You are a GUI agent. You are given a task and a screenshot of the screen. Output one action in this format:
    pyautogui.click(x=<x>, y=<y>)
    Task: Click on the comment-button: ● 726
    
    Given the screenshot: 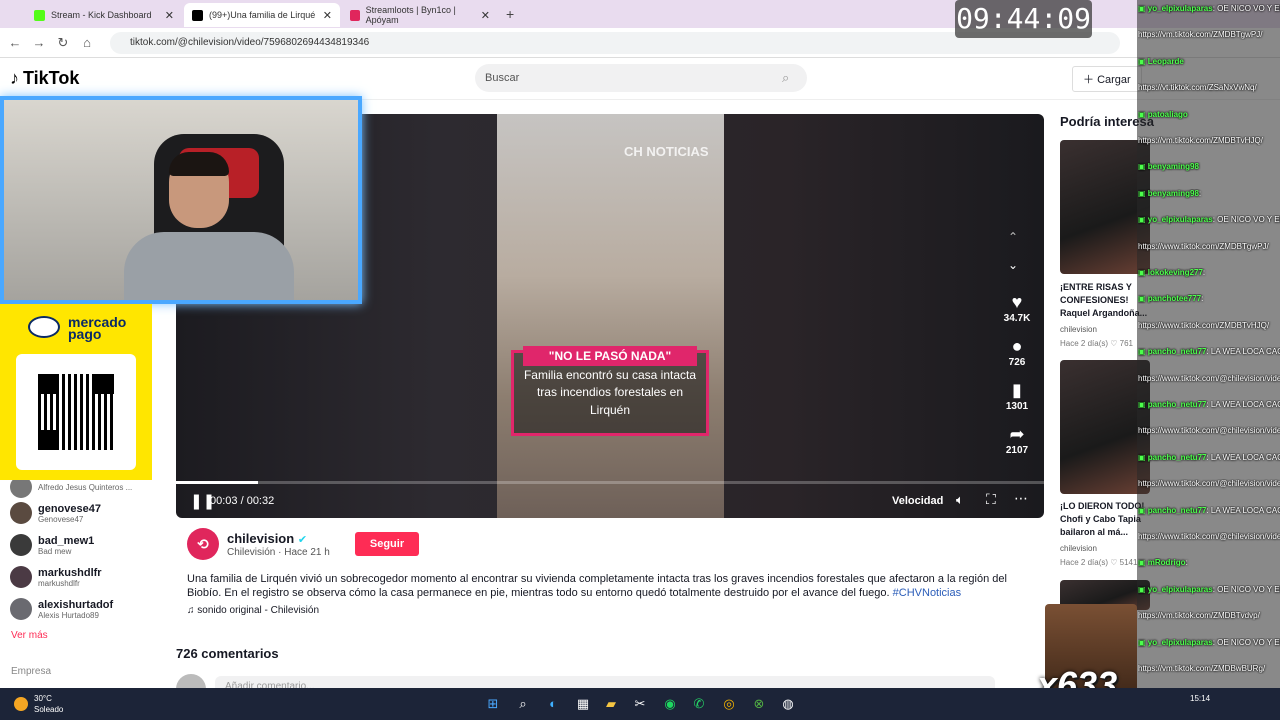 What is the action you would take?
    pyautogui.click(x=1017, y=352)
    